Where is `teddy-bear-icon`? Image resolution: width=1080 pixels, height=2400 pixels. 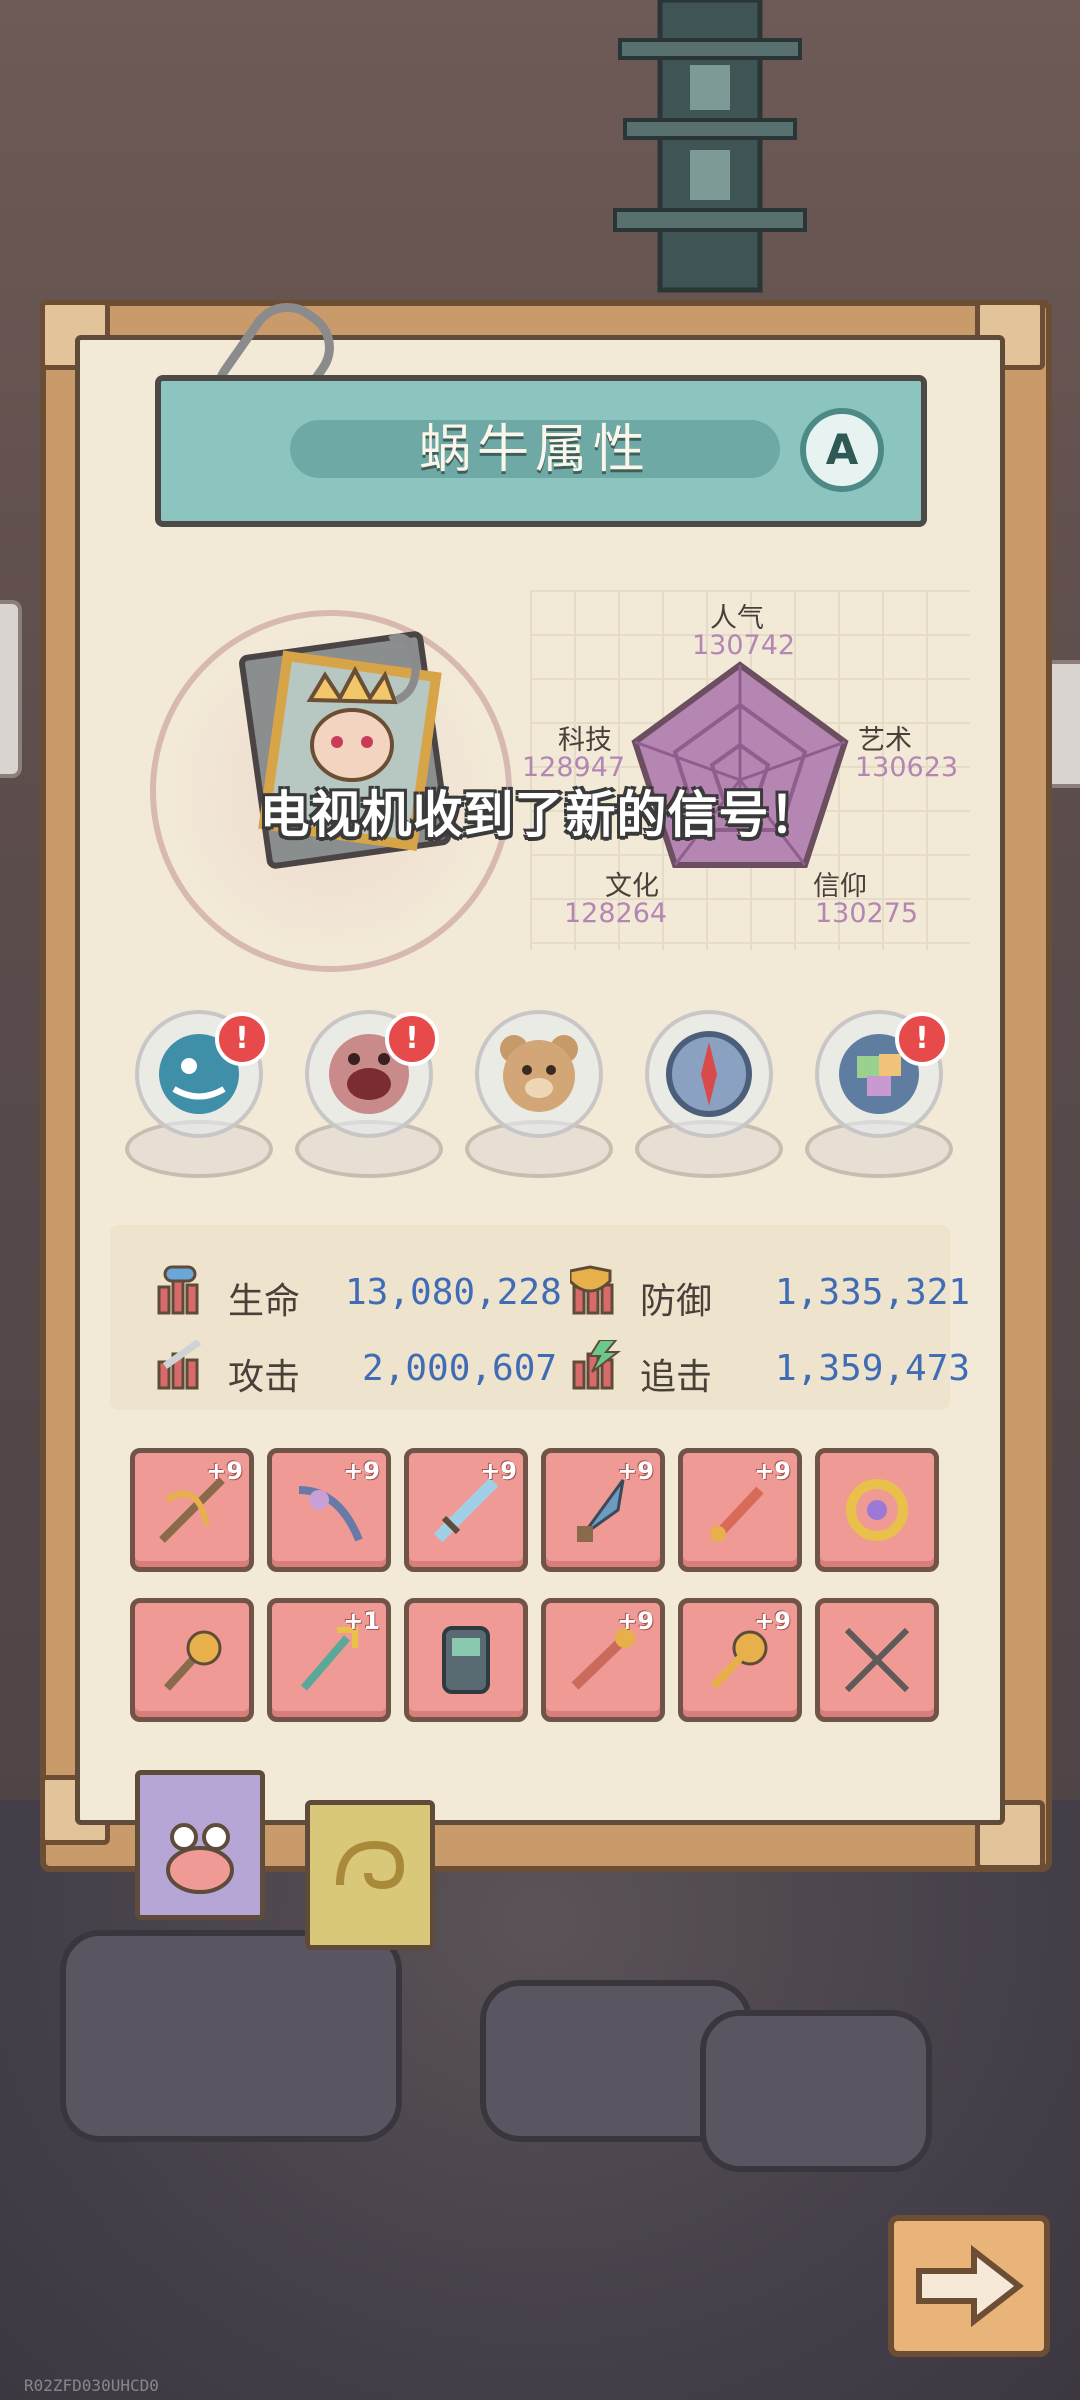 teddy-bear-icon is located at coordinates (539, 1074).